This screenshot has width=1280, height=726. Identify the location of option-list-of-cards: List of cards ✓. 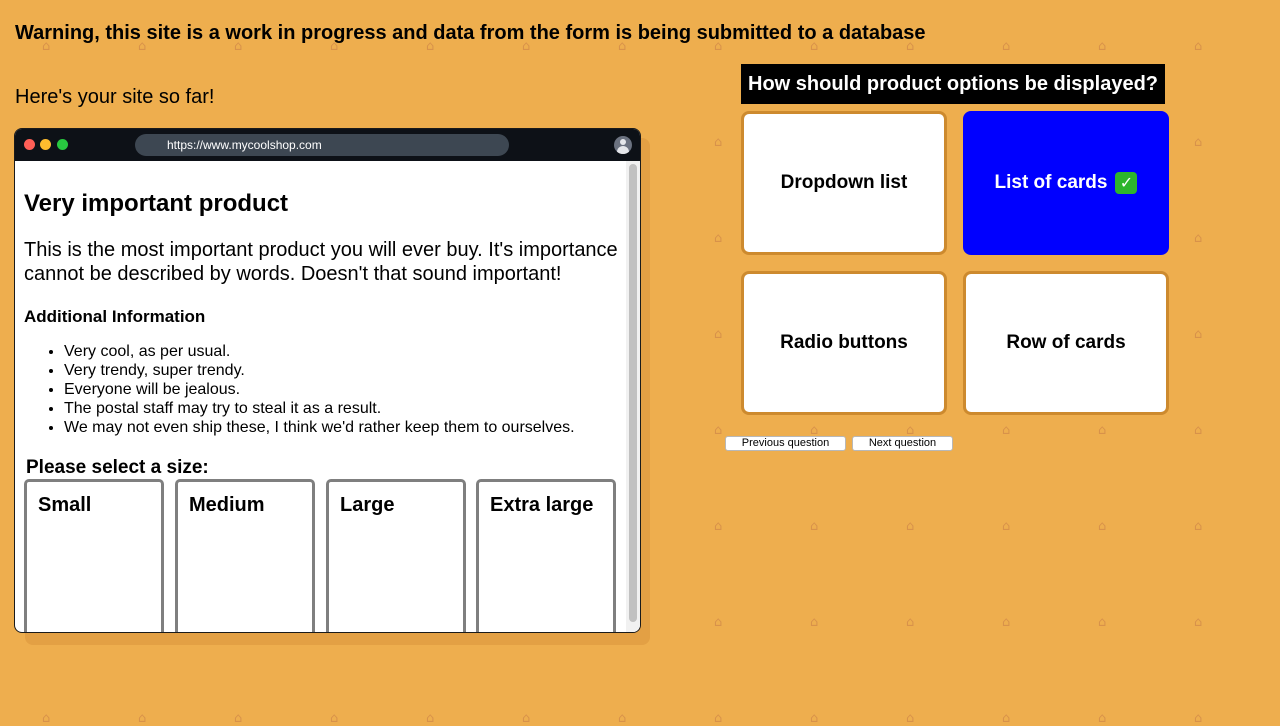
(1066, 183).